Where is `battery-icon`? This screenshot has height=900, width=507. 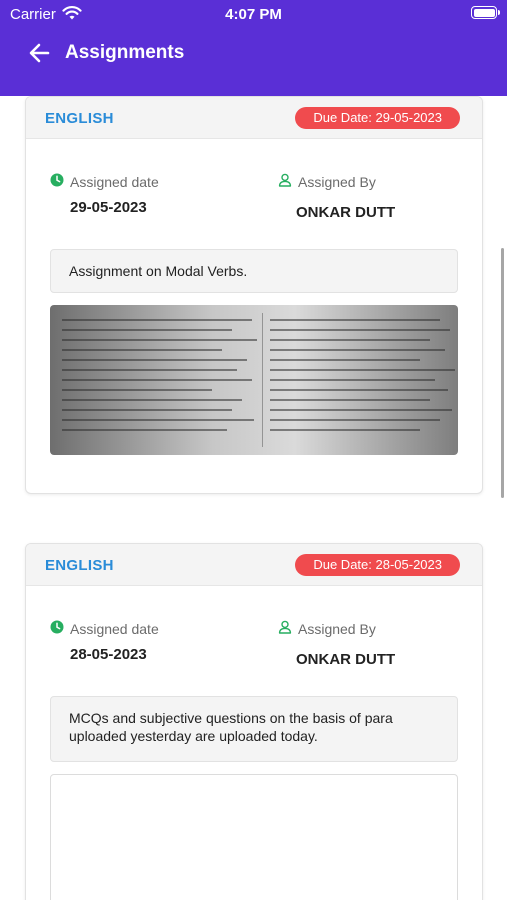
battery-icon is located at coordinates (485, 12).